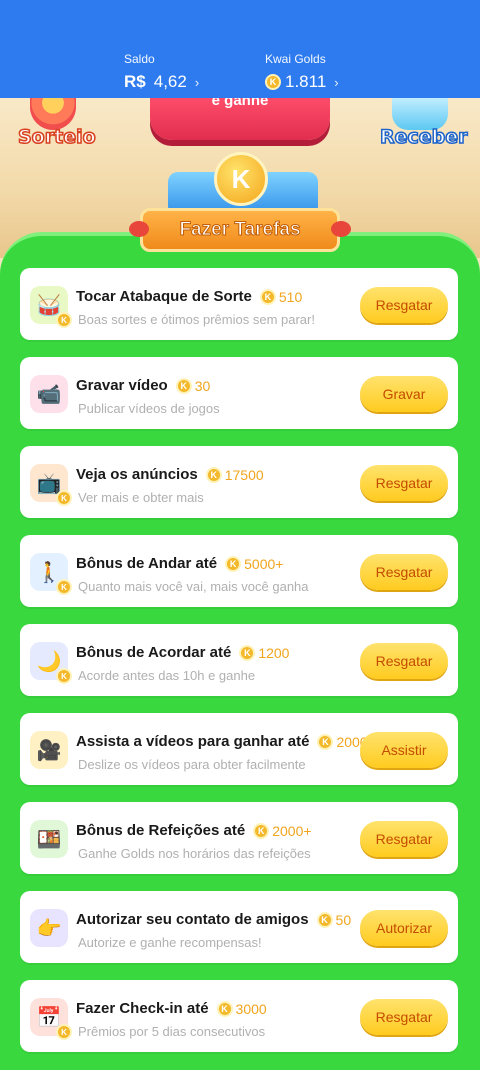  What do you see at coordinates (149, 408) in the screenshot?
I see `task-subtitle: Publicar vídeos de jogos` at bounding box center [149, 408].